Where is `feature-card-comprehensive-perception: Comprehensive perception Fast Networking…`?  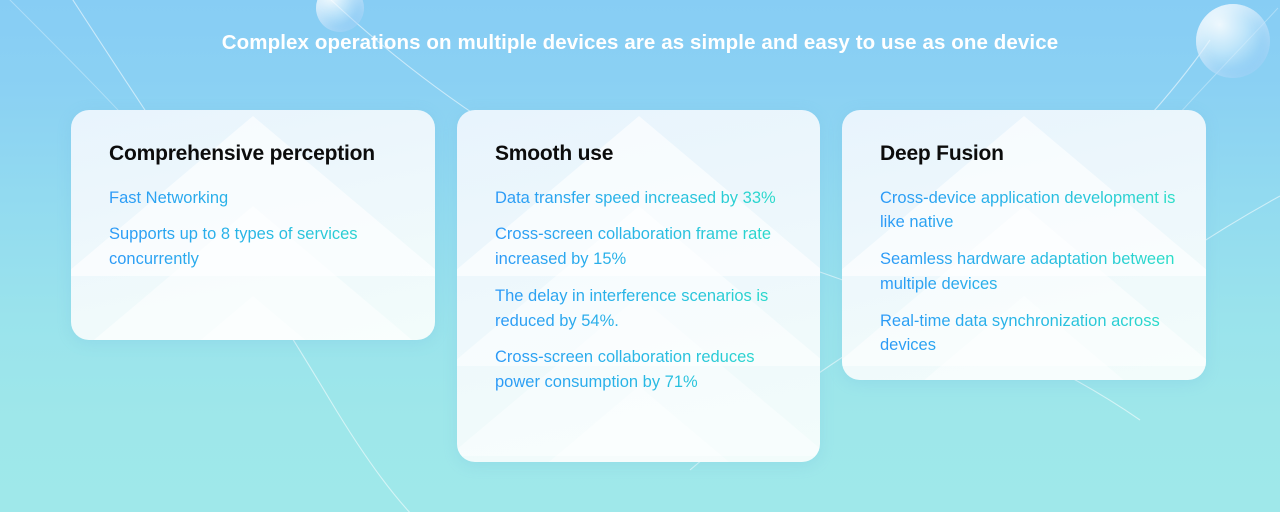
feature-card-comprehensive-perception: Comprehensive perception Fast Networking… is located at coordinates (253, 225).